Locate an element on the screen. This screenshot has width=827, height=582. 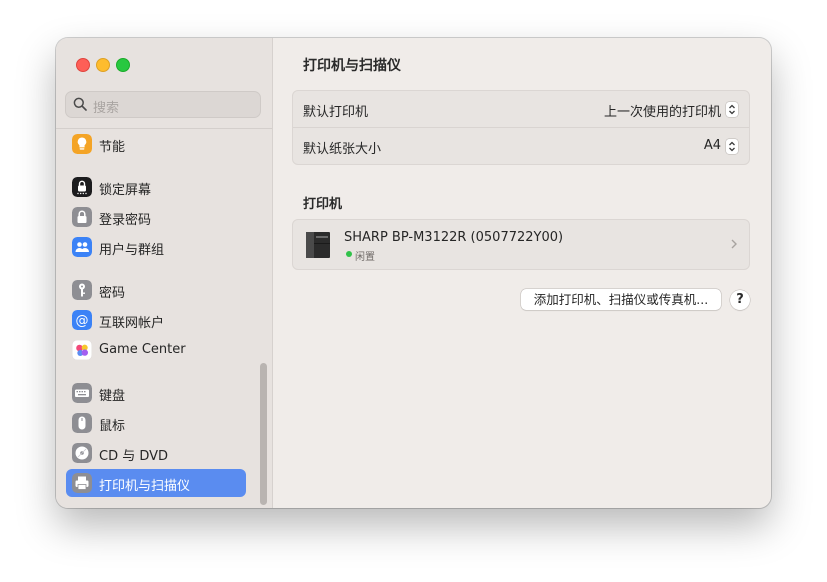
sidebar-item-users-groups: 用户与群组 is located at coordinates (156, 247).